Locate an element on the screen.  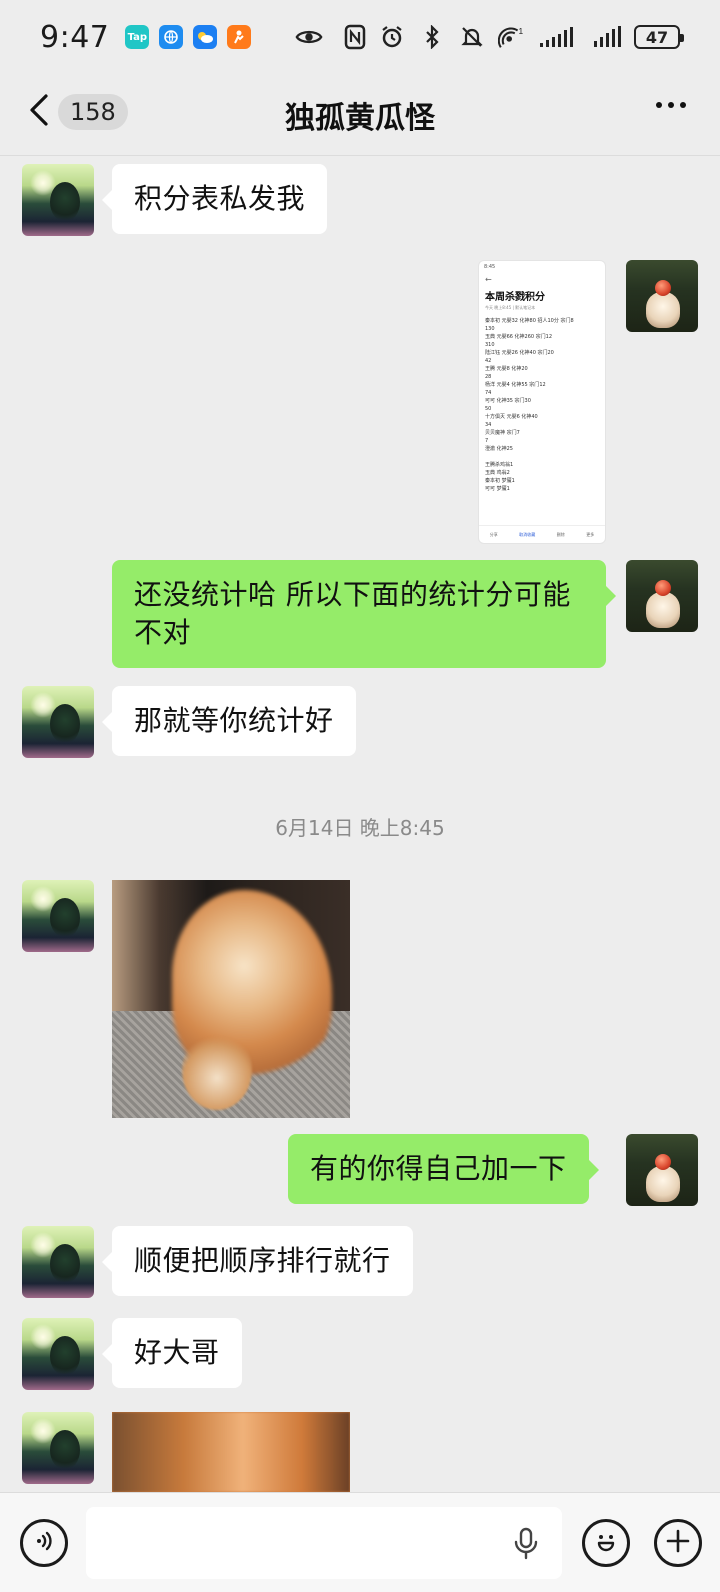
message-input-bar is located at coordinates (360, 1542).